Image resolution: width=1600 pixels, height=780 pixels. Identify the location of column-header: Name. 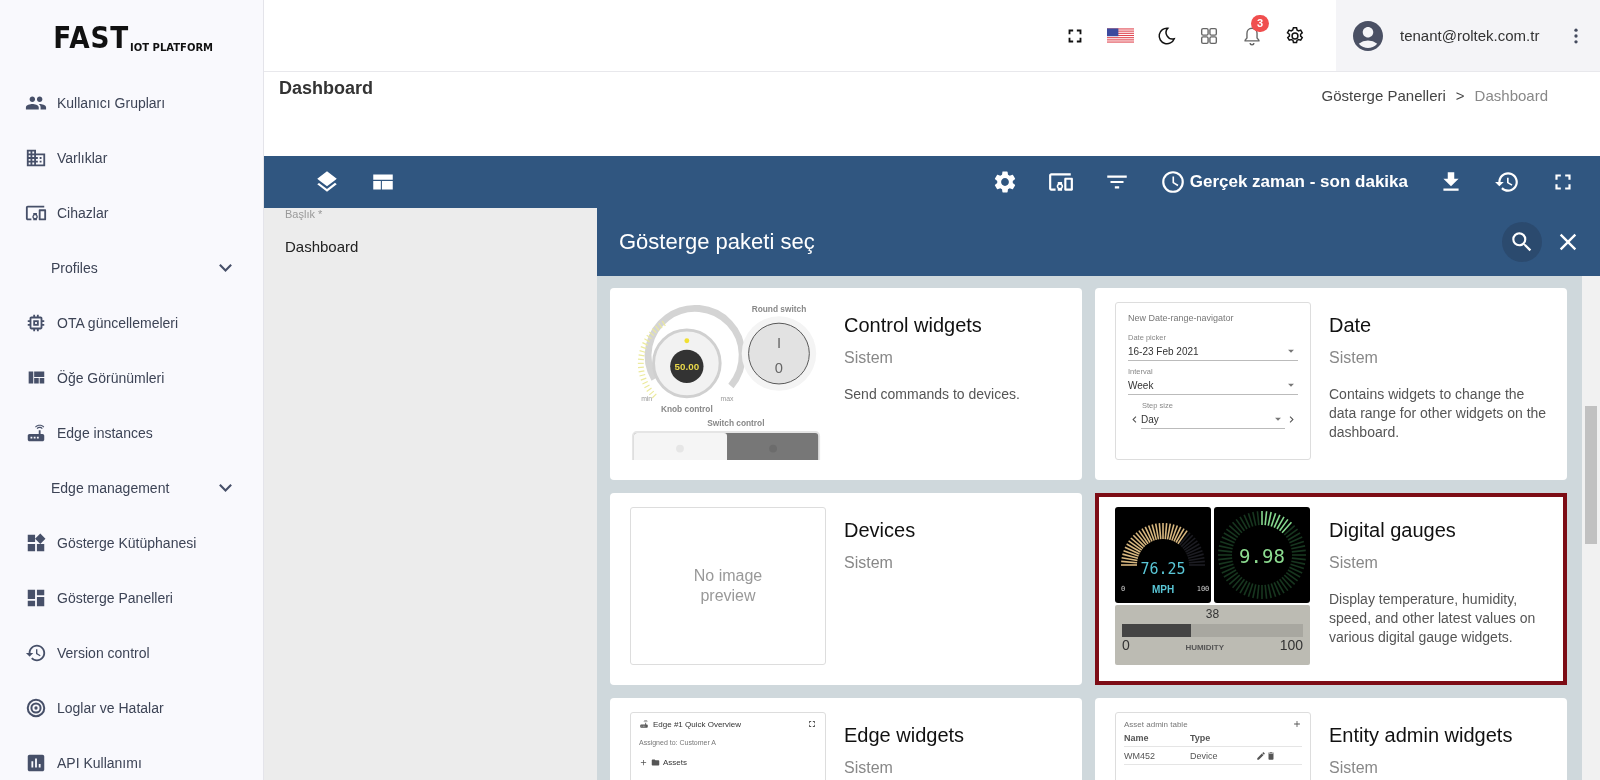
(1137, 738).